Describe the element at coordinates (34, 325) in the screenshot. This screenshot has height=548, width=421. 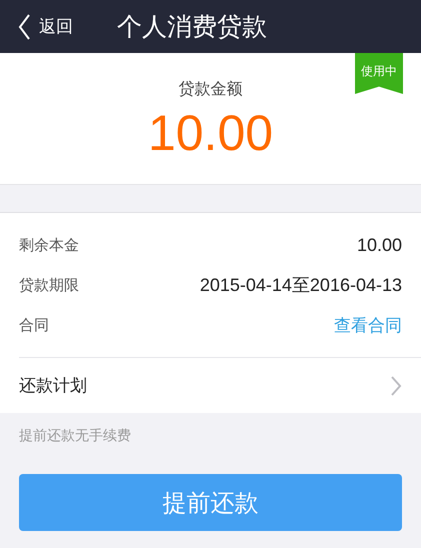
I see `detail-label: 合同` at that location.